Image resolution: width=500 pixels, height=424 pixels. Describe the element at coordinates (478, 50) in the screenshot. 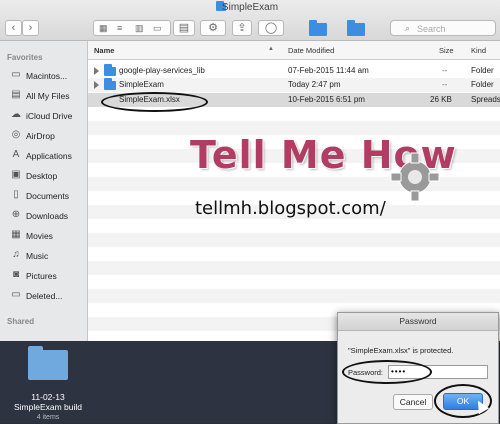

I see `column-kind: Kind` at that location.